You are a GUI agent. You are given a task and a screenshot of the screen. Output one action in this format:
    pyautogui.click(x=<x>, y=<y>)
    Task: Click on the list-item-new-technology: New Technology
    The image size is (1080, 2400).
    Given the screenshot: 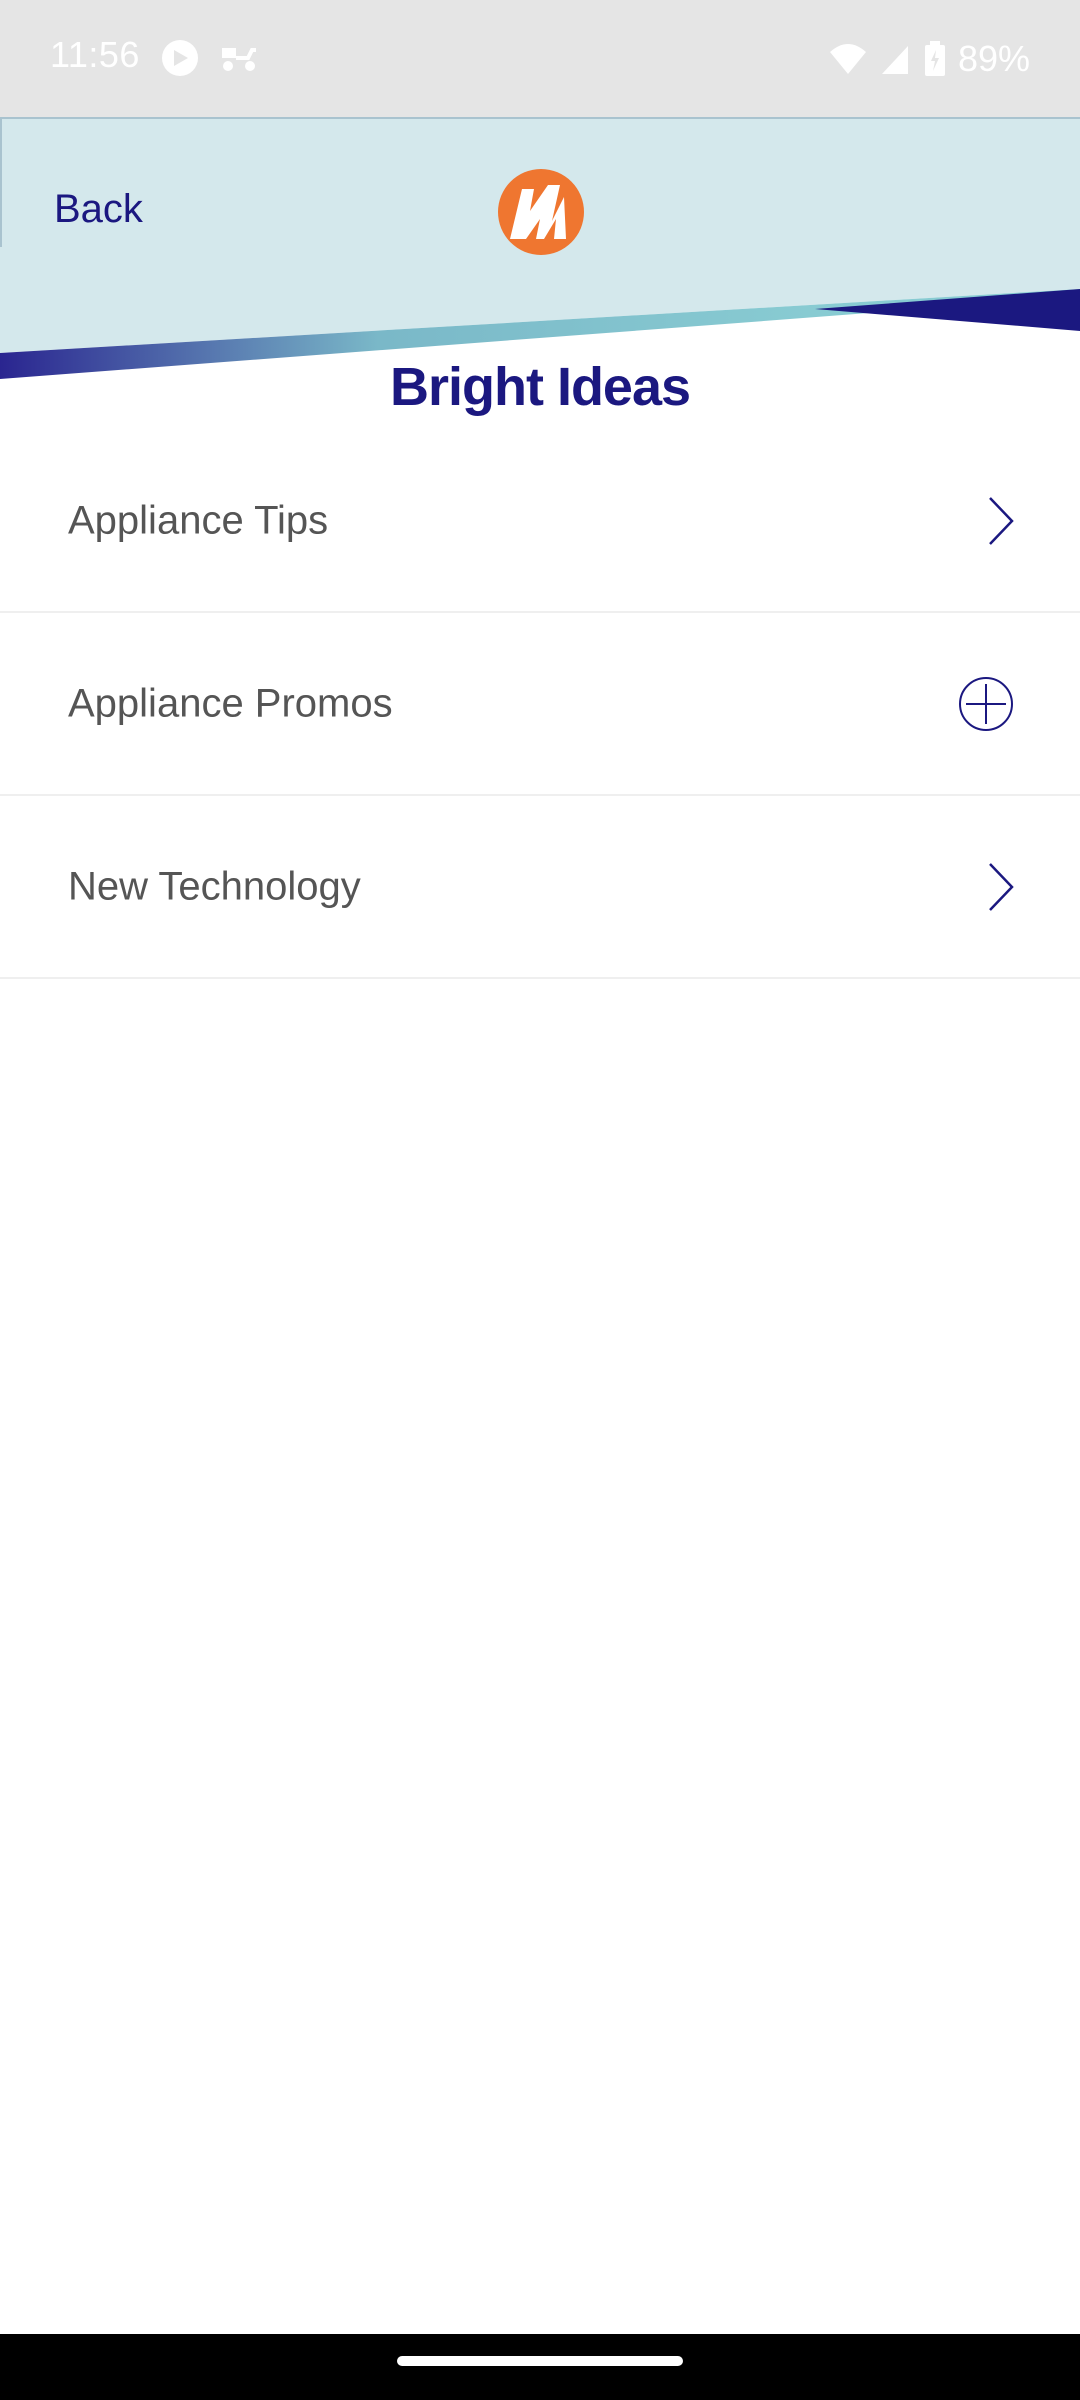 What is the action you would take?
    pyautogui.click(x=540, y=887)
    